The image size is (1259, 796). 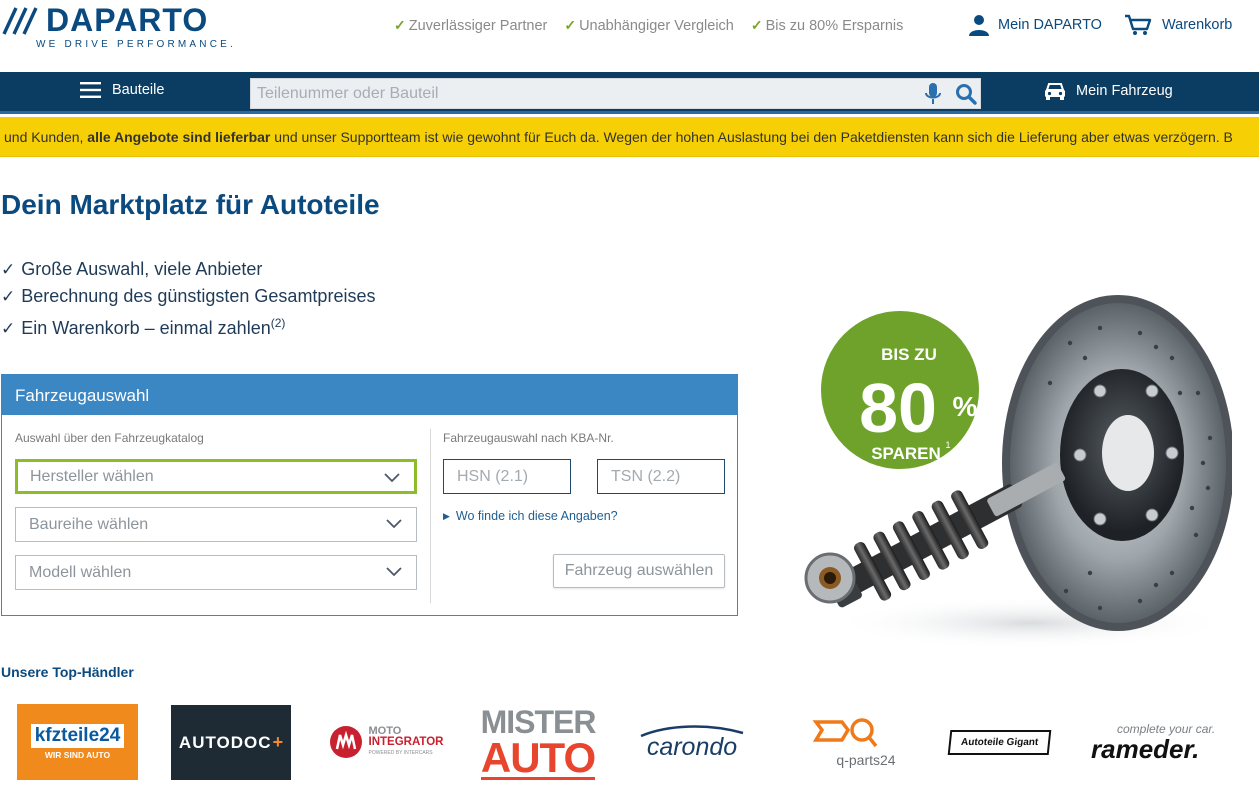 I want to click on logo-wordmark: DAPARTO, so click(x=105, y=20).